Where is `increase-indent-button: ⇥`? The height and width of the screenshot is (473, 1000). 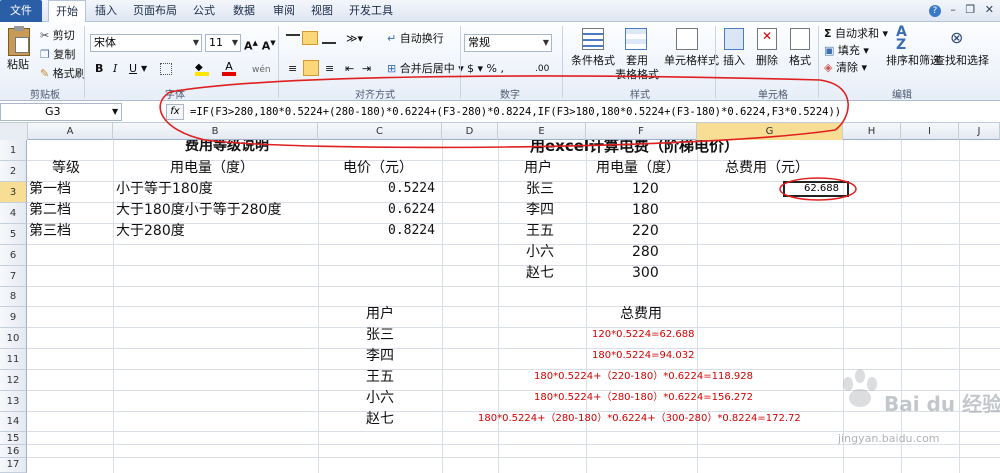 increase-indent-button: ⇥ is located at coordinates (366, 69).